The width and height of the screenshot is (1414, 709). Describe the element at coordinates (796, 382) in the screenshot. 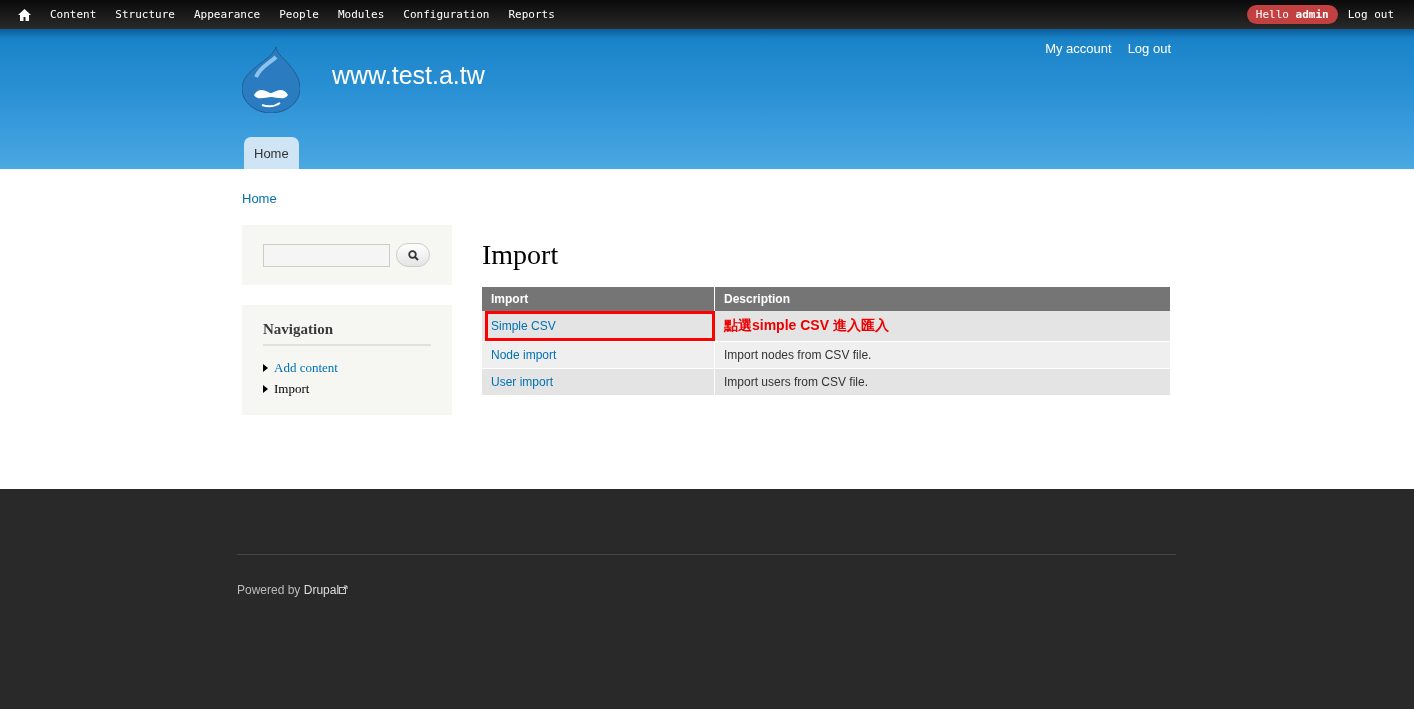

I see `description-text: Import users from CSV file.` at that location.